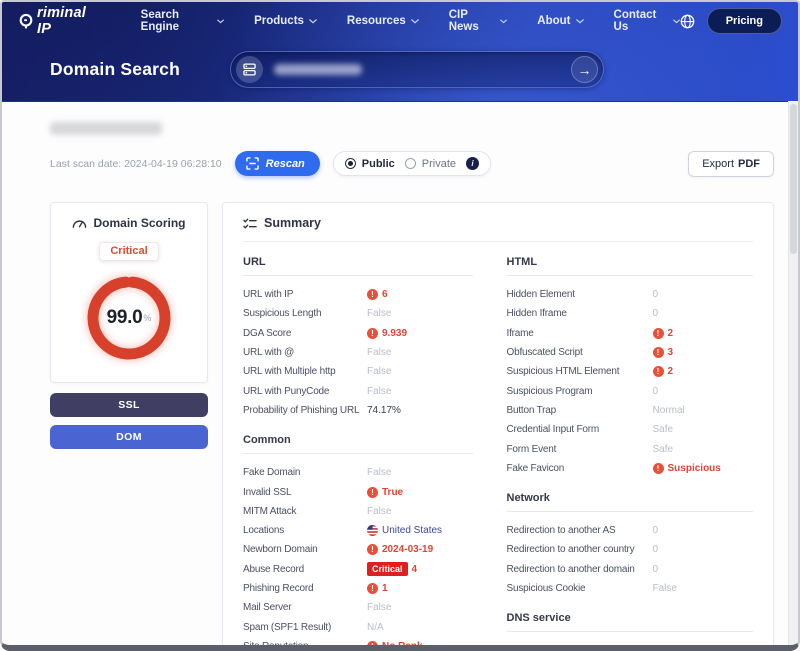 This screenshot has height=651, width=800. I want to click on row-label: Hidden Iframe, so click(536, 314).